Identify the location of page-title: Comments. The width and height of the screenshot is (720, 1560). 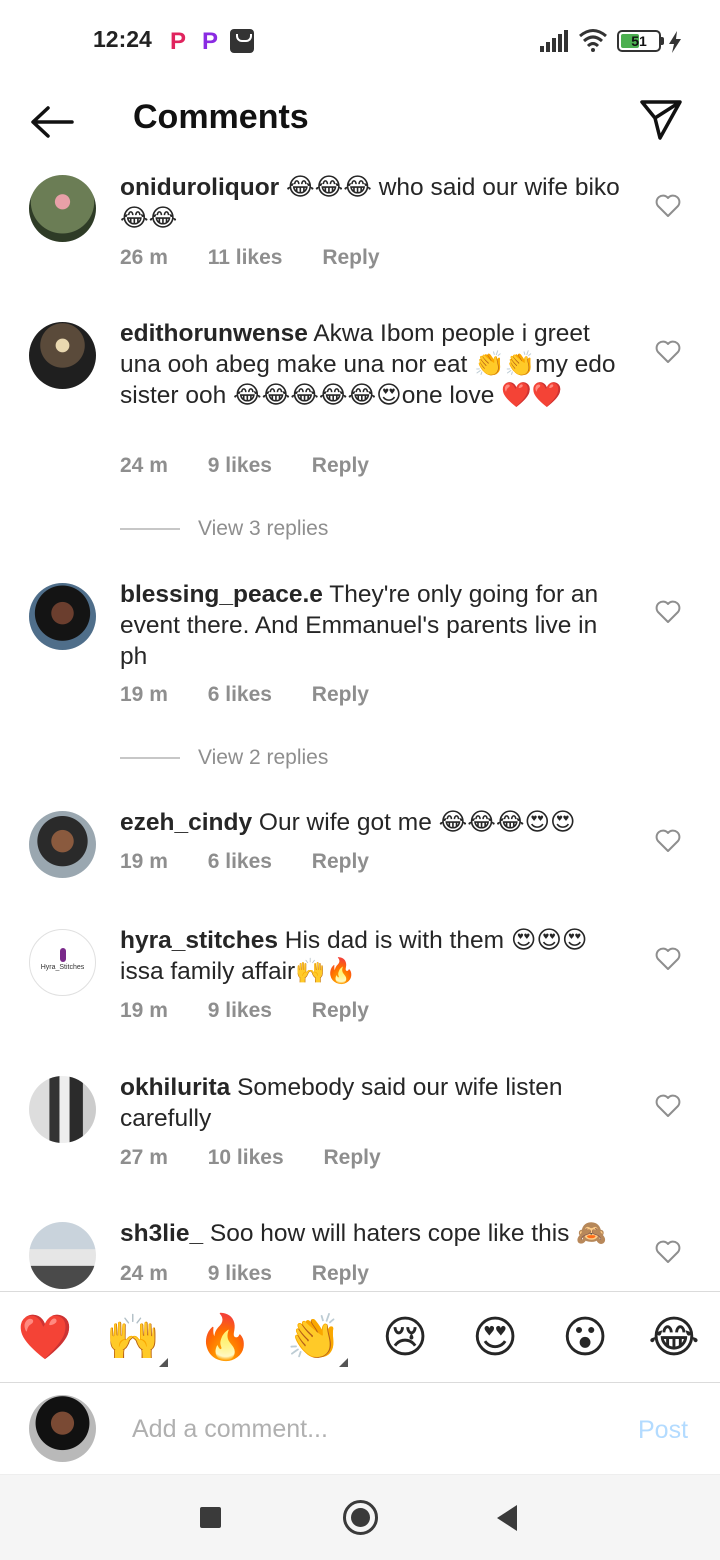
(221, 117).